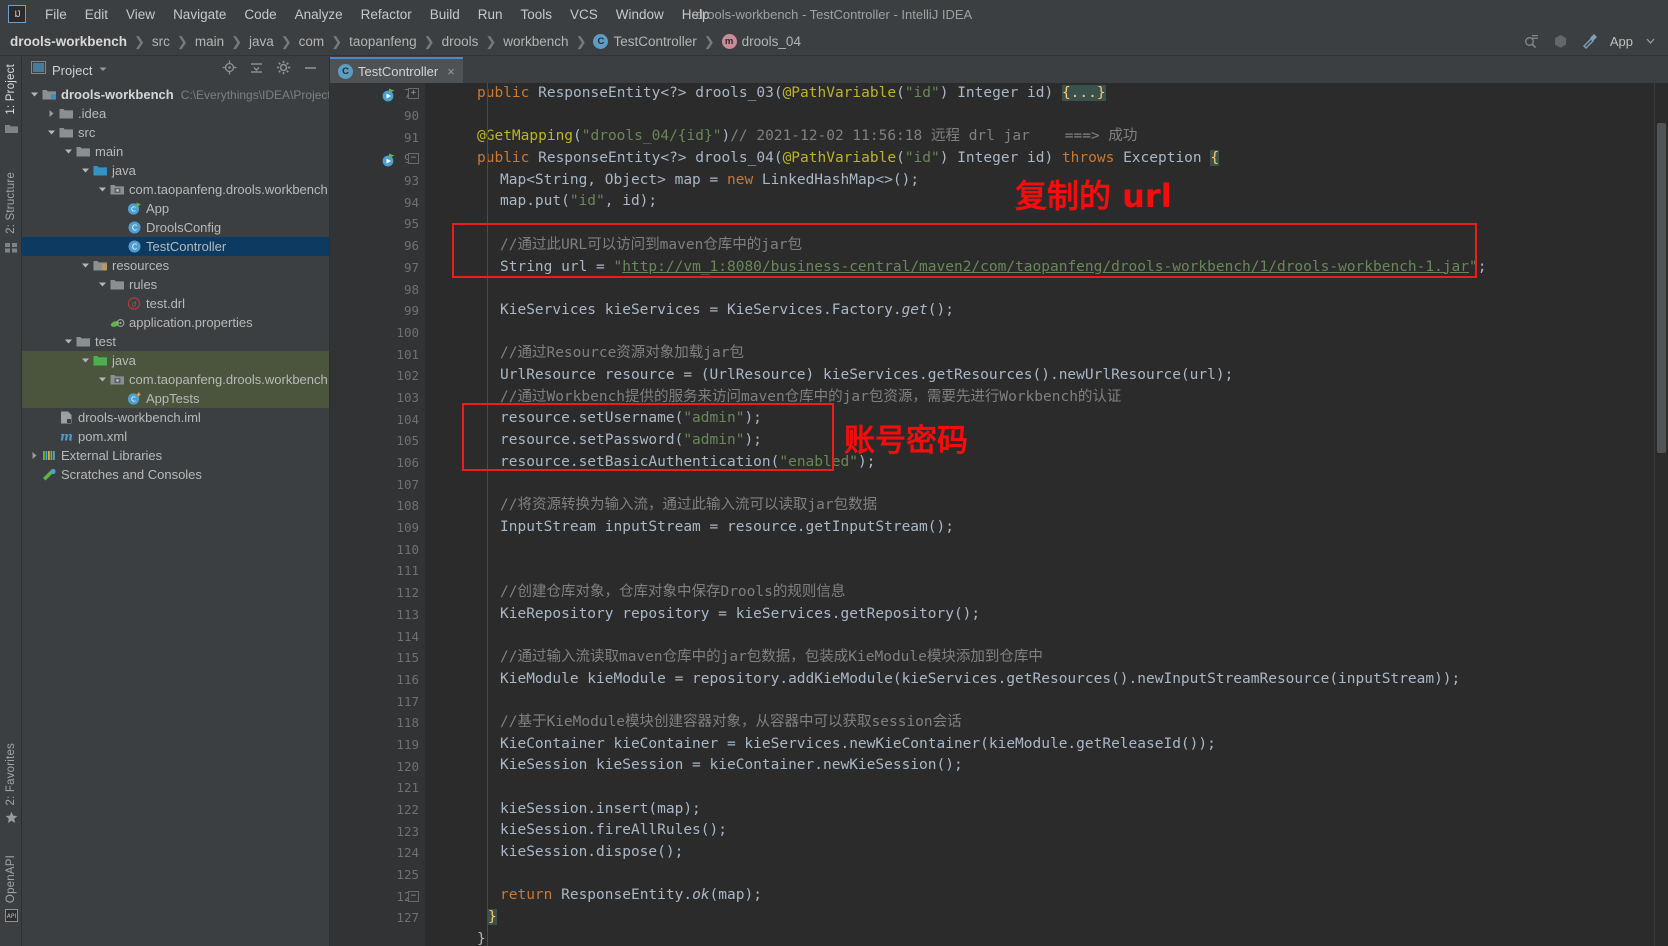  What do you see at coordinates (175, 132) in the screenshot?
I see `tree-node-src: src` at bounding box center [175, 132].